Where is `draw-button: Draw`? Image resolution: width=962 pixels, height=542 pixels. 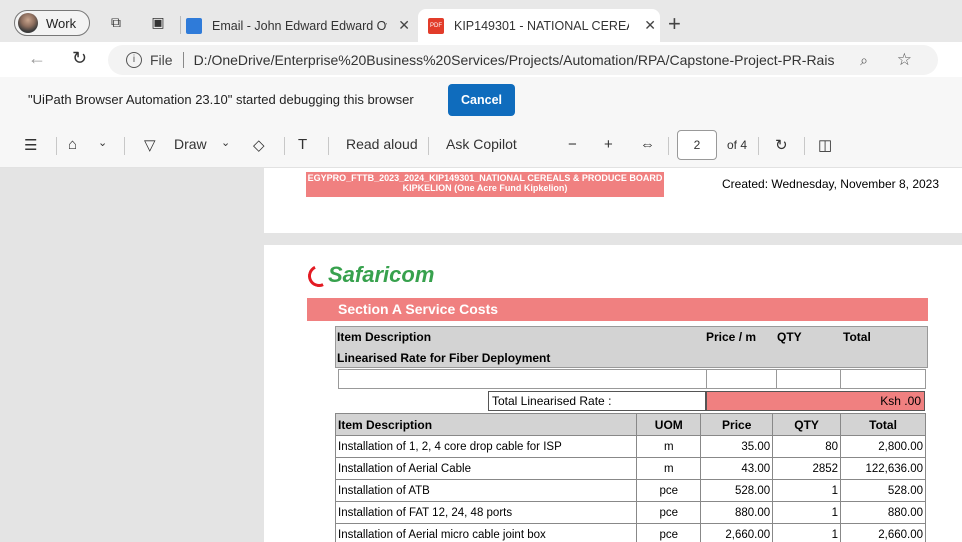 draw-button: Draw is located at coordinates (190, 144).